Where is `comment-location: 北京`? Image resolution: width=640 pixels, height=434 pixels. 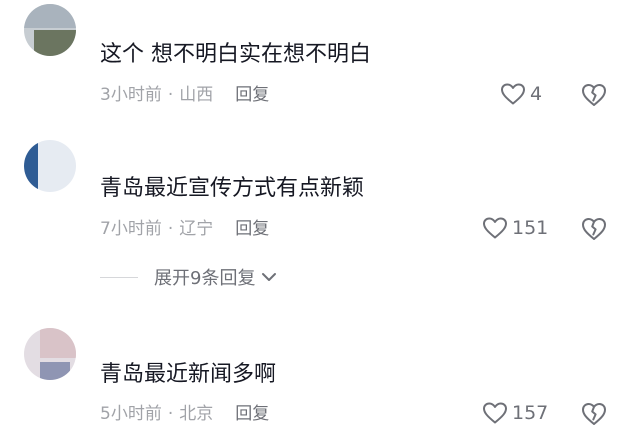
comment-location: 北京 is located at coordinates (196, 414).